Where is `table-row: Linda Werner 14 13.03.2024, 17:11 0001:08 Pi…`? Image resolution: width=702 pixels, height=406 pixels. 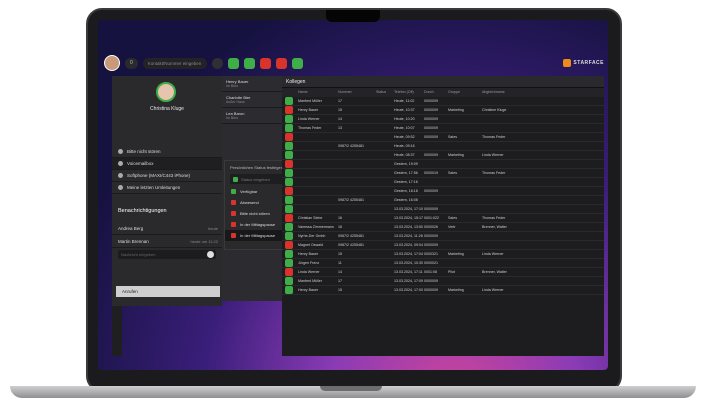 table-row: Linda Werner 14 13.03.2024, 17:11 0001:08 Pi… is located at coordinates (443, 272).